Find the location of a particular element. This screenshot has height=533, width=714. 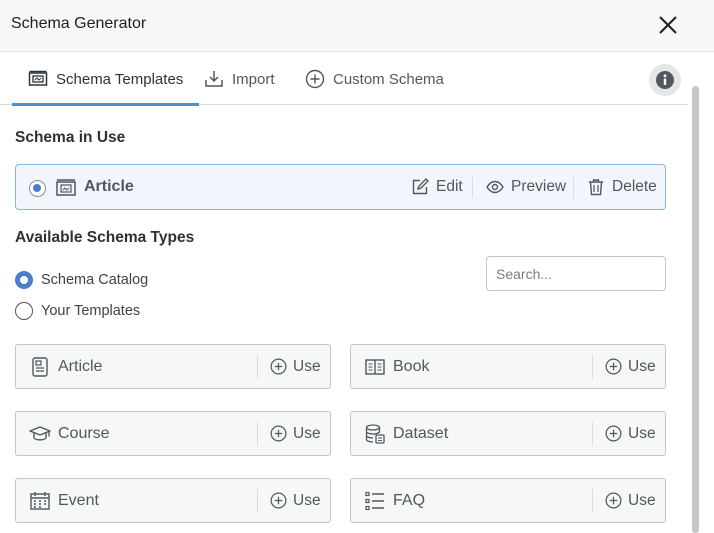

schema-type-name: Course is located at coordinates (84, 433).